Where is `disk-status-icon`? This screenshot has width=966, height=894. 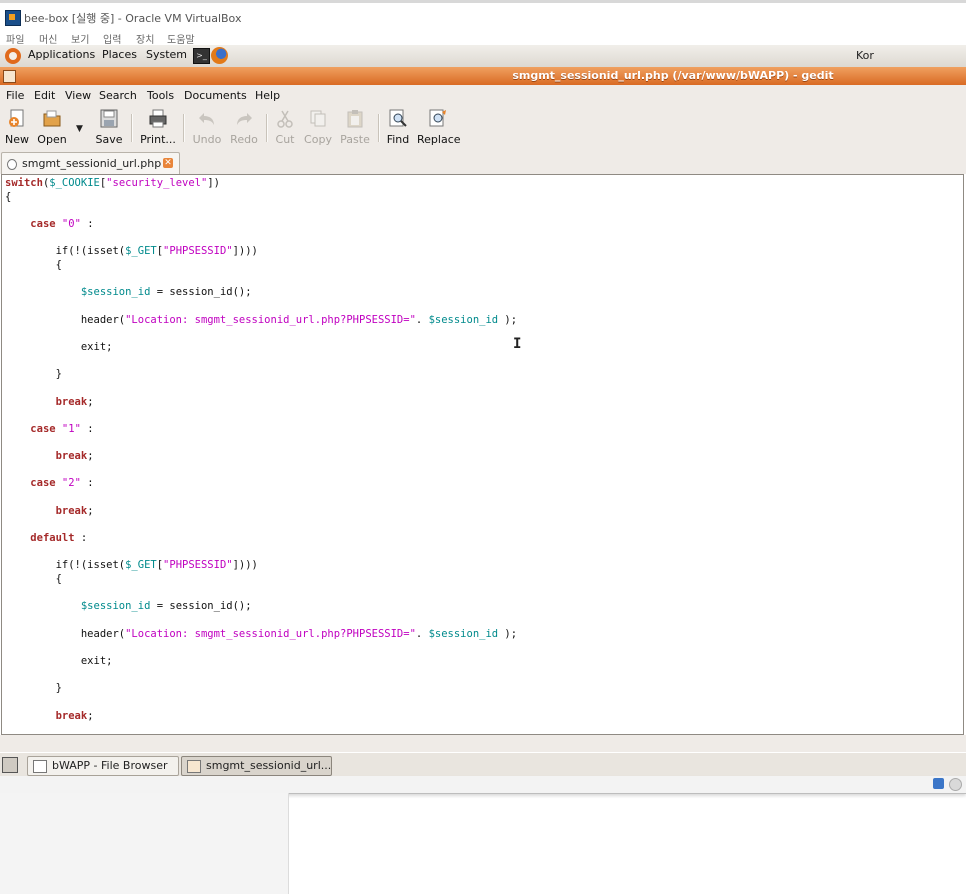 disk-status-icon is located at coordinates (955, 784).